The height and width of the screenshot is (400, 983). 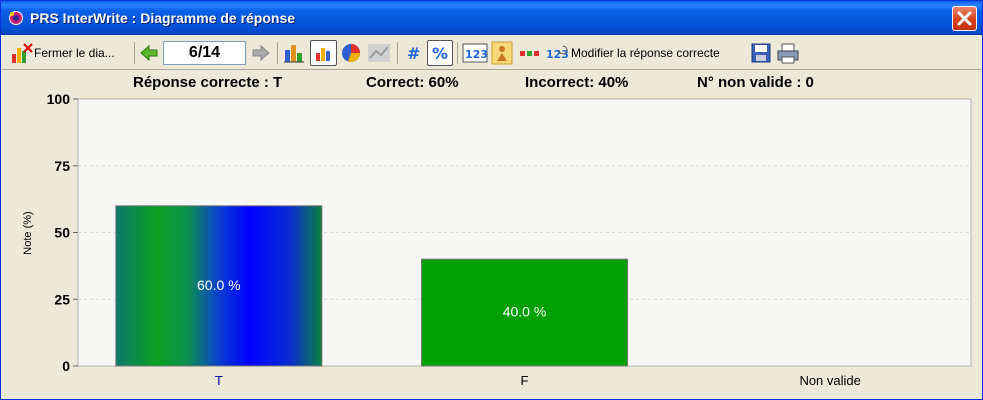 I want to click on teacher-button, so click(x=502, y=53).